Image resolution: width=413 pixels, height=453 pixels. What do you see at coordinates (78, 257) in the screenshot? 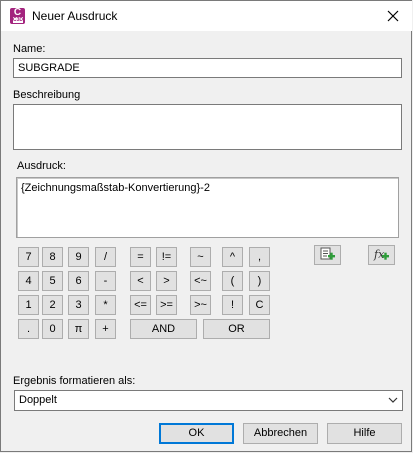
I see `key-9: 9` at bounding box center [78, 257].